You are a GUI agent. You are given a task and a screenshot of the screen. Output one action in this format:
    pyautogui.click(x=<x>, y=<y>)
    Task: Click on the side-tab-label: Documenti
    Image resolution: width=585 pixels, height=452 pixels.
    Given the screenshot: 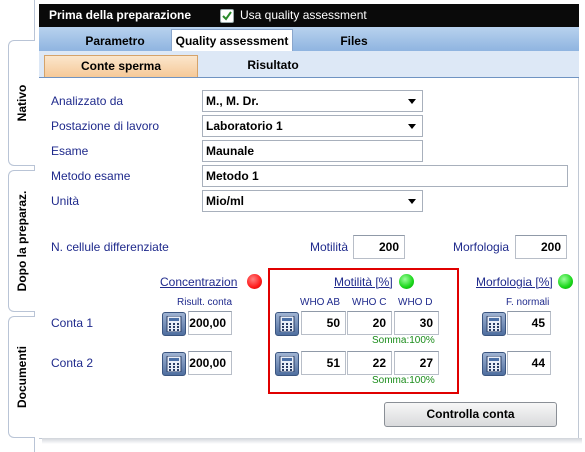 What is the action you would take?
    pyautogui.click(x=22, y=377)
    